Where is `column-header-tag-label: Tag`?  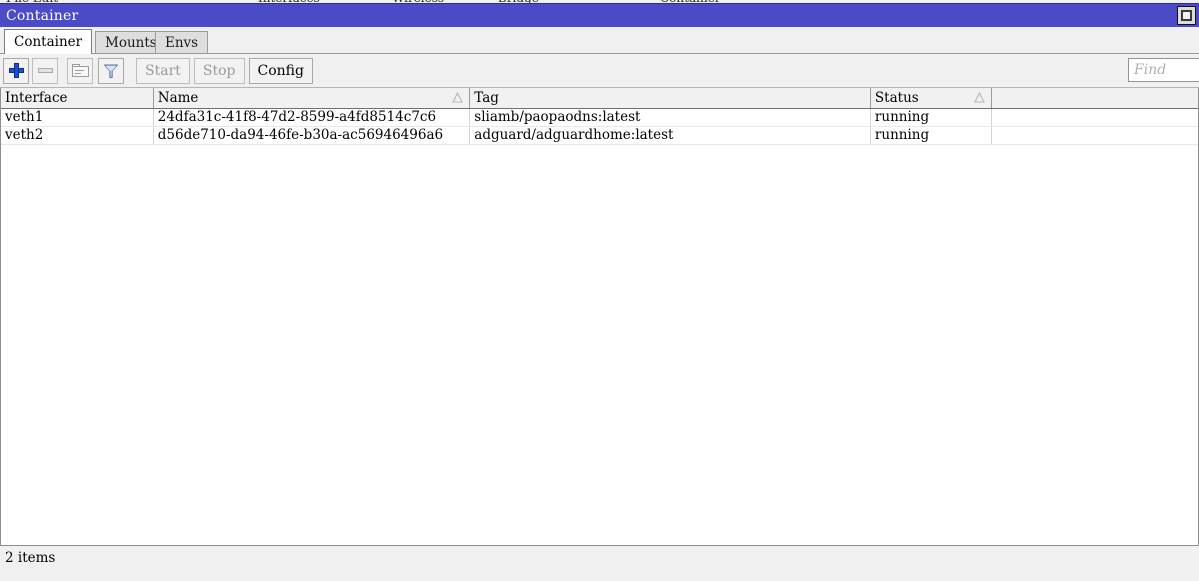 column-header-tag-label: Tag is located at coordinates (486, 97).